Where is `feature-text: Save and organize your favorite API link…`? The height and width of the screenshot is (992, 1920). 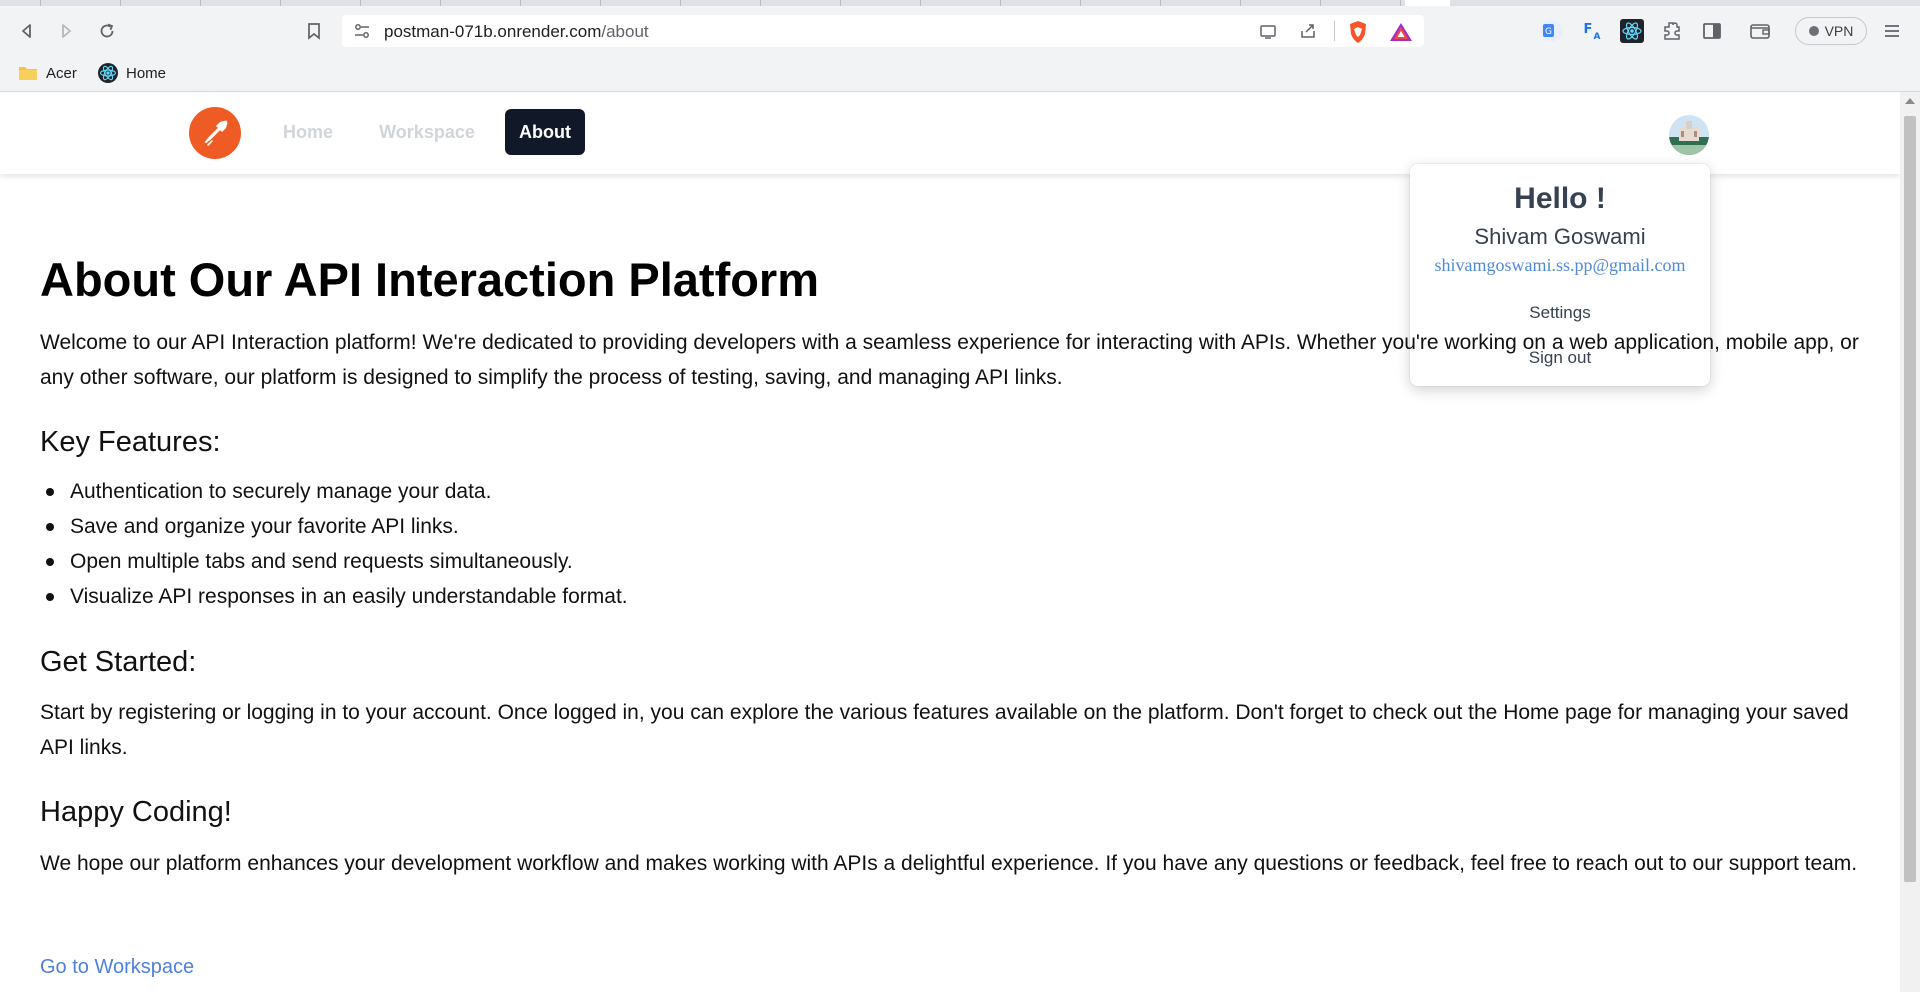 feature-text: Save and organize your favorite API link… is located at coordinates (264, 526).